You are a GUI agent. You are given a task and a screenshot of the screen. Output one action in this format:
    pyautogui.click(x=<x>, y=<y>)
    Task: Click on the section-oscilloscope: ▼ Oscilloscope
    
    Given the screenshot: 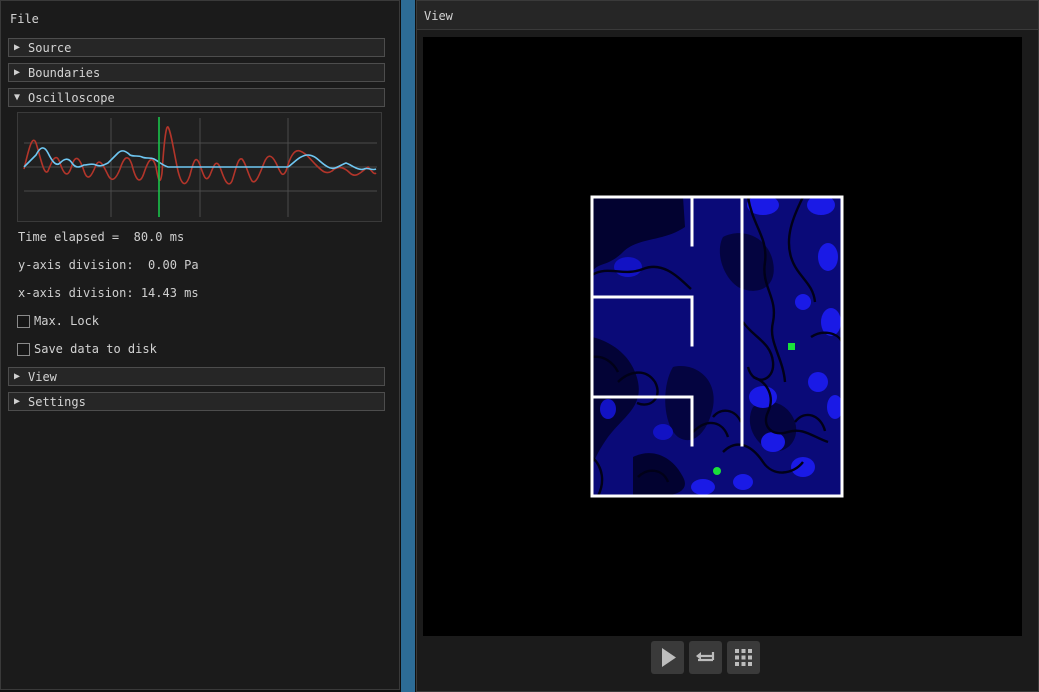 What is the action you would take?
    pyautogui.click(x=196, y=97)
    